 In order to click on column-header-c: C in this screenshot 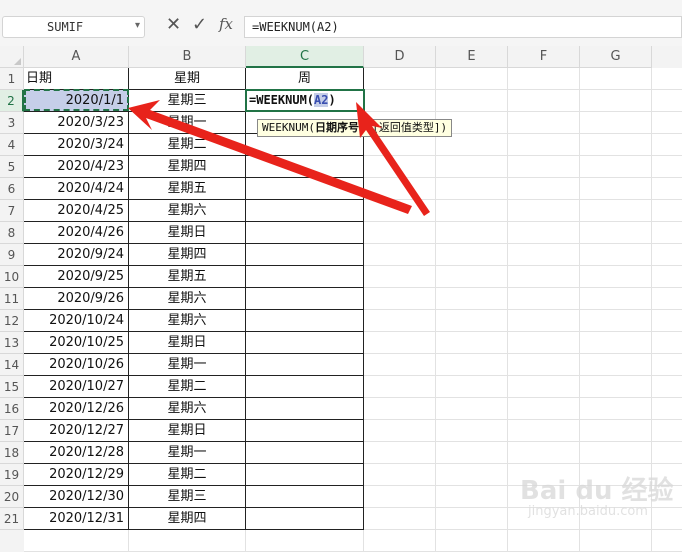, I will do `click(305, 57)`.